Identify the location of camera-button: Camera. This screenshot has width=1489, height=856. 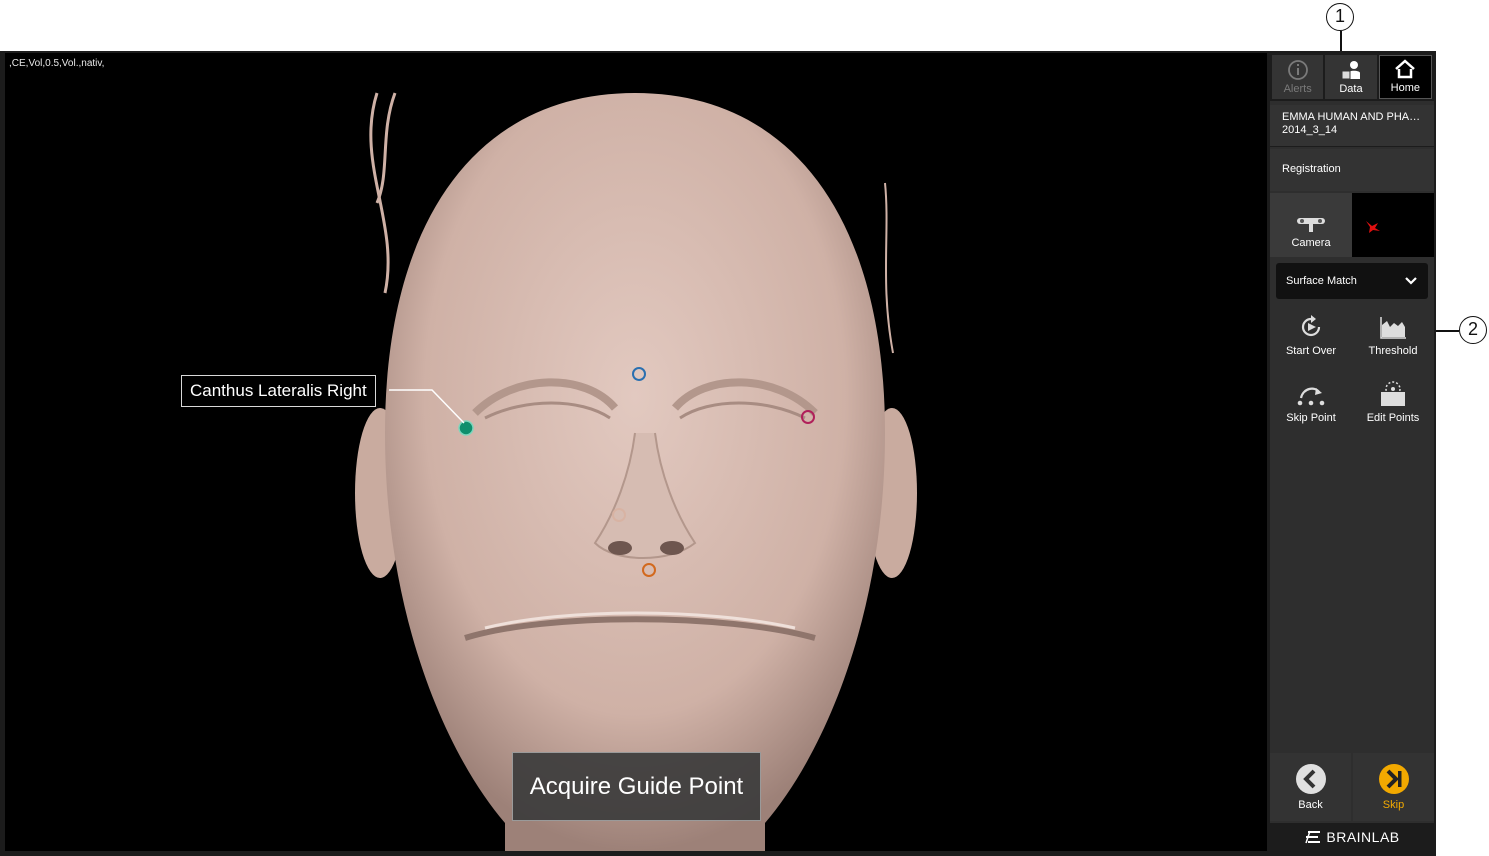
(1311, 225).